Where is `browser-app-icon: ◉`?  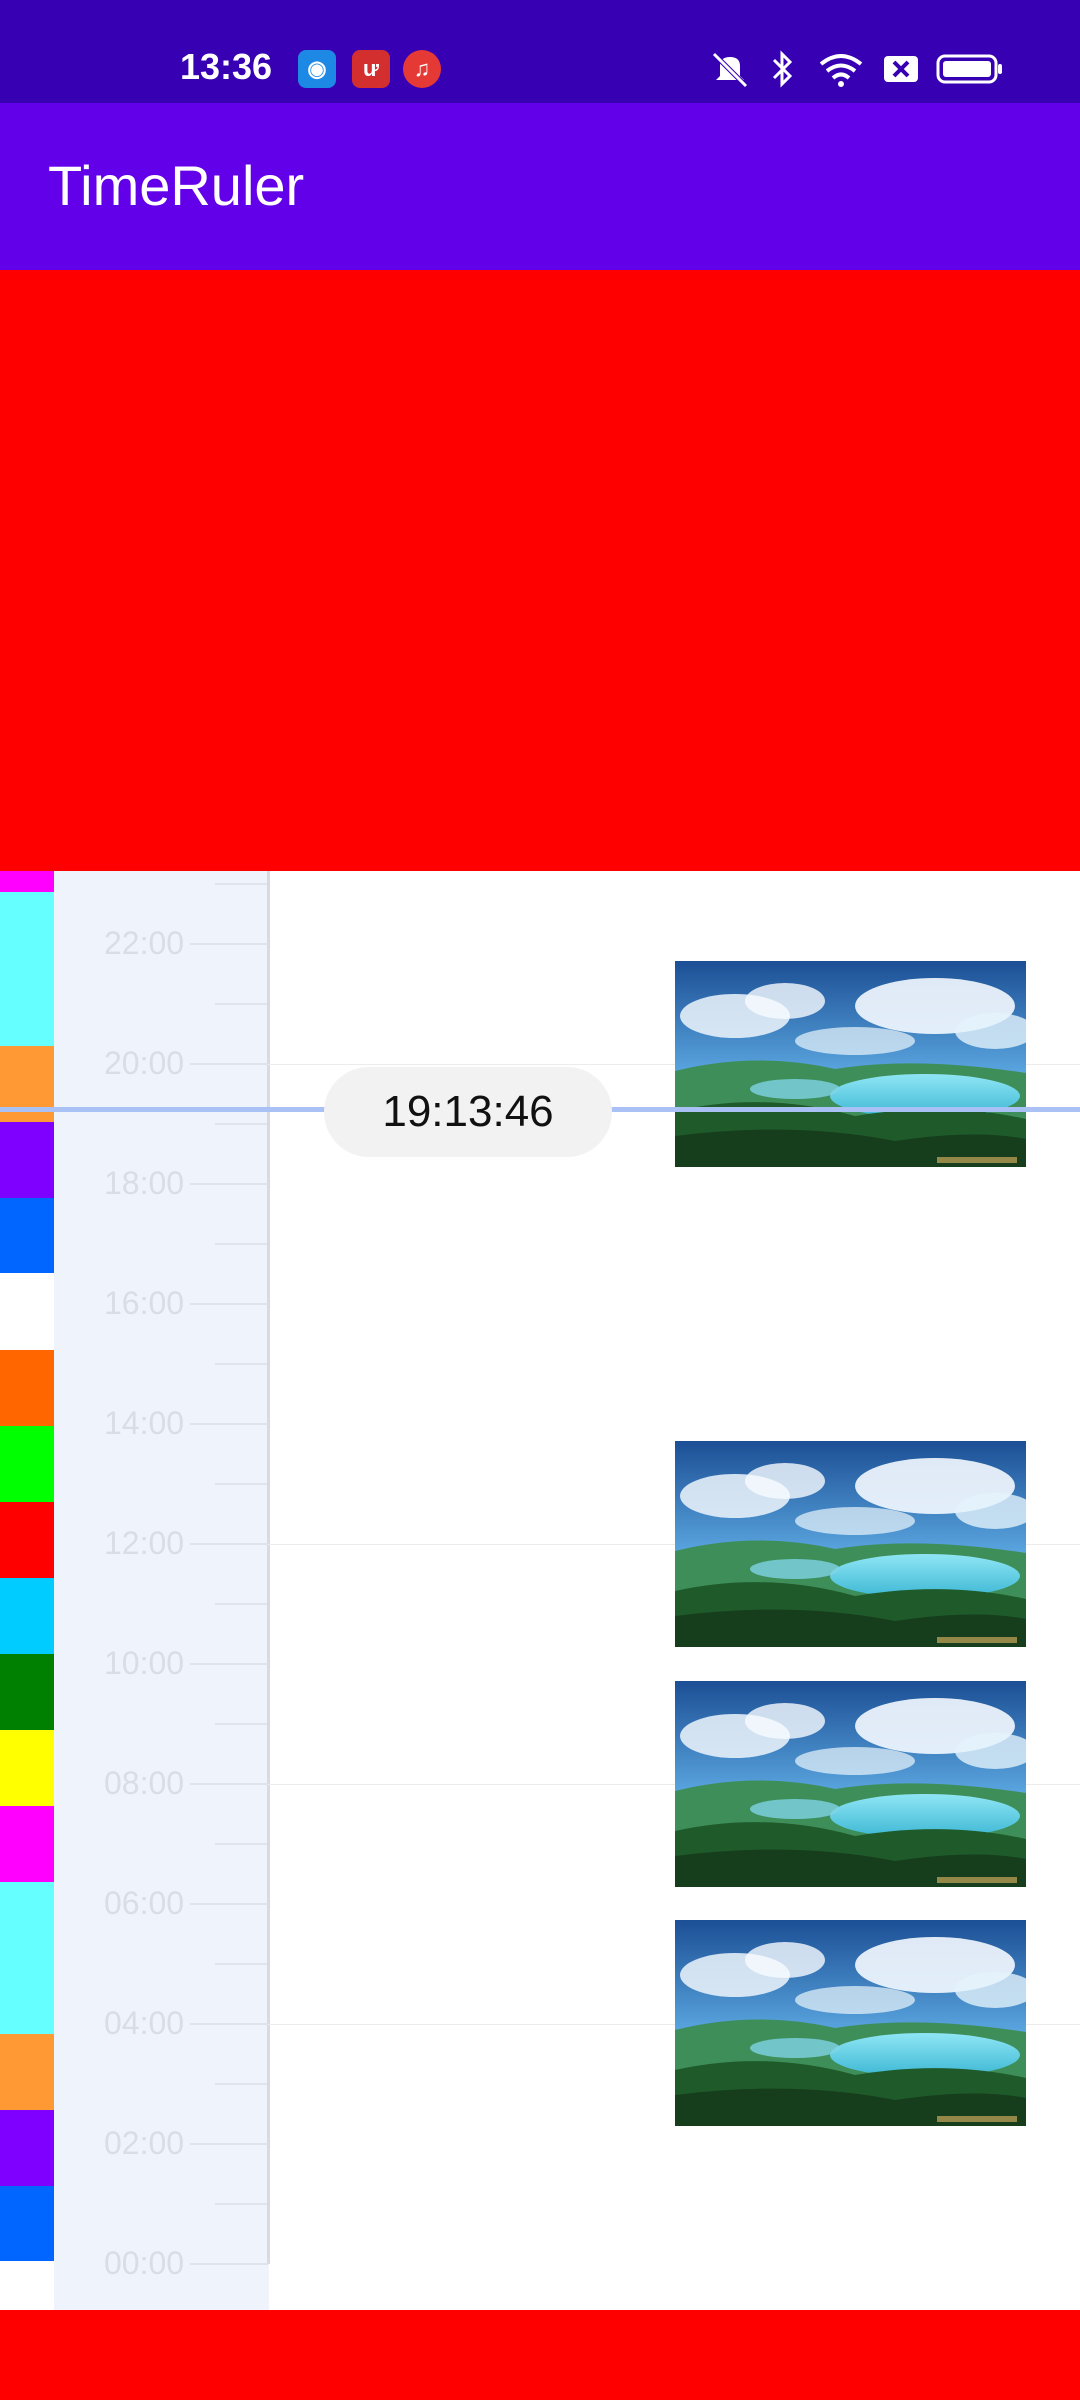
browser-app-icon: ◉ is located at coordinates (317, 69).